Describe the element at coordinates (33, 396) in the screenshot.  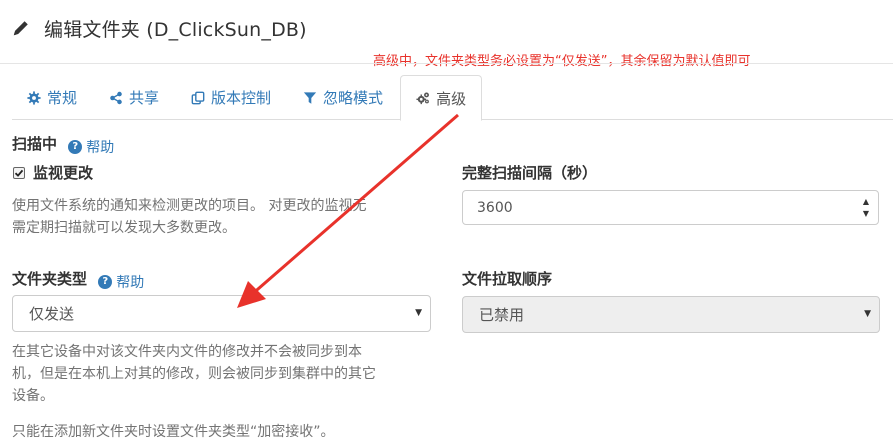
I see `folder-type-help-line: 设备。` at that location.